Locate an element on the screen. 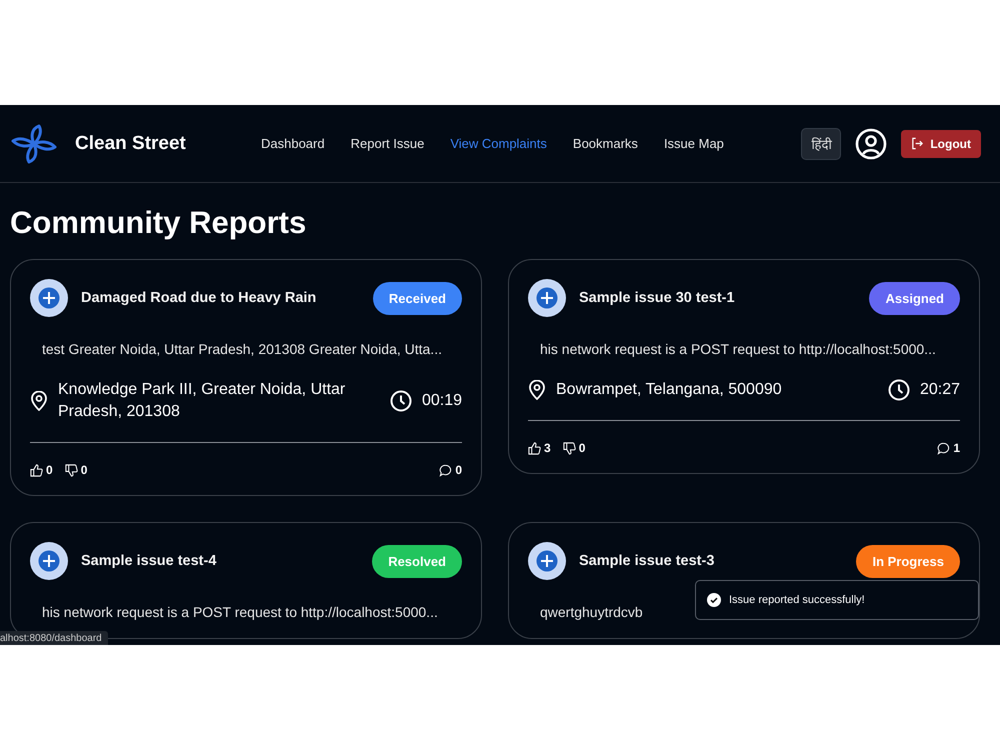 This screenshot has height=750, width=1000. status-badge: Resolved is located at coordinates (417, 561).